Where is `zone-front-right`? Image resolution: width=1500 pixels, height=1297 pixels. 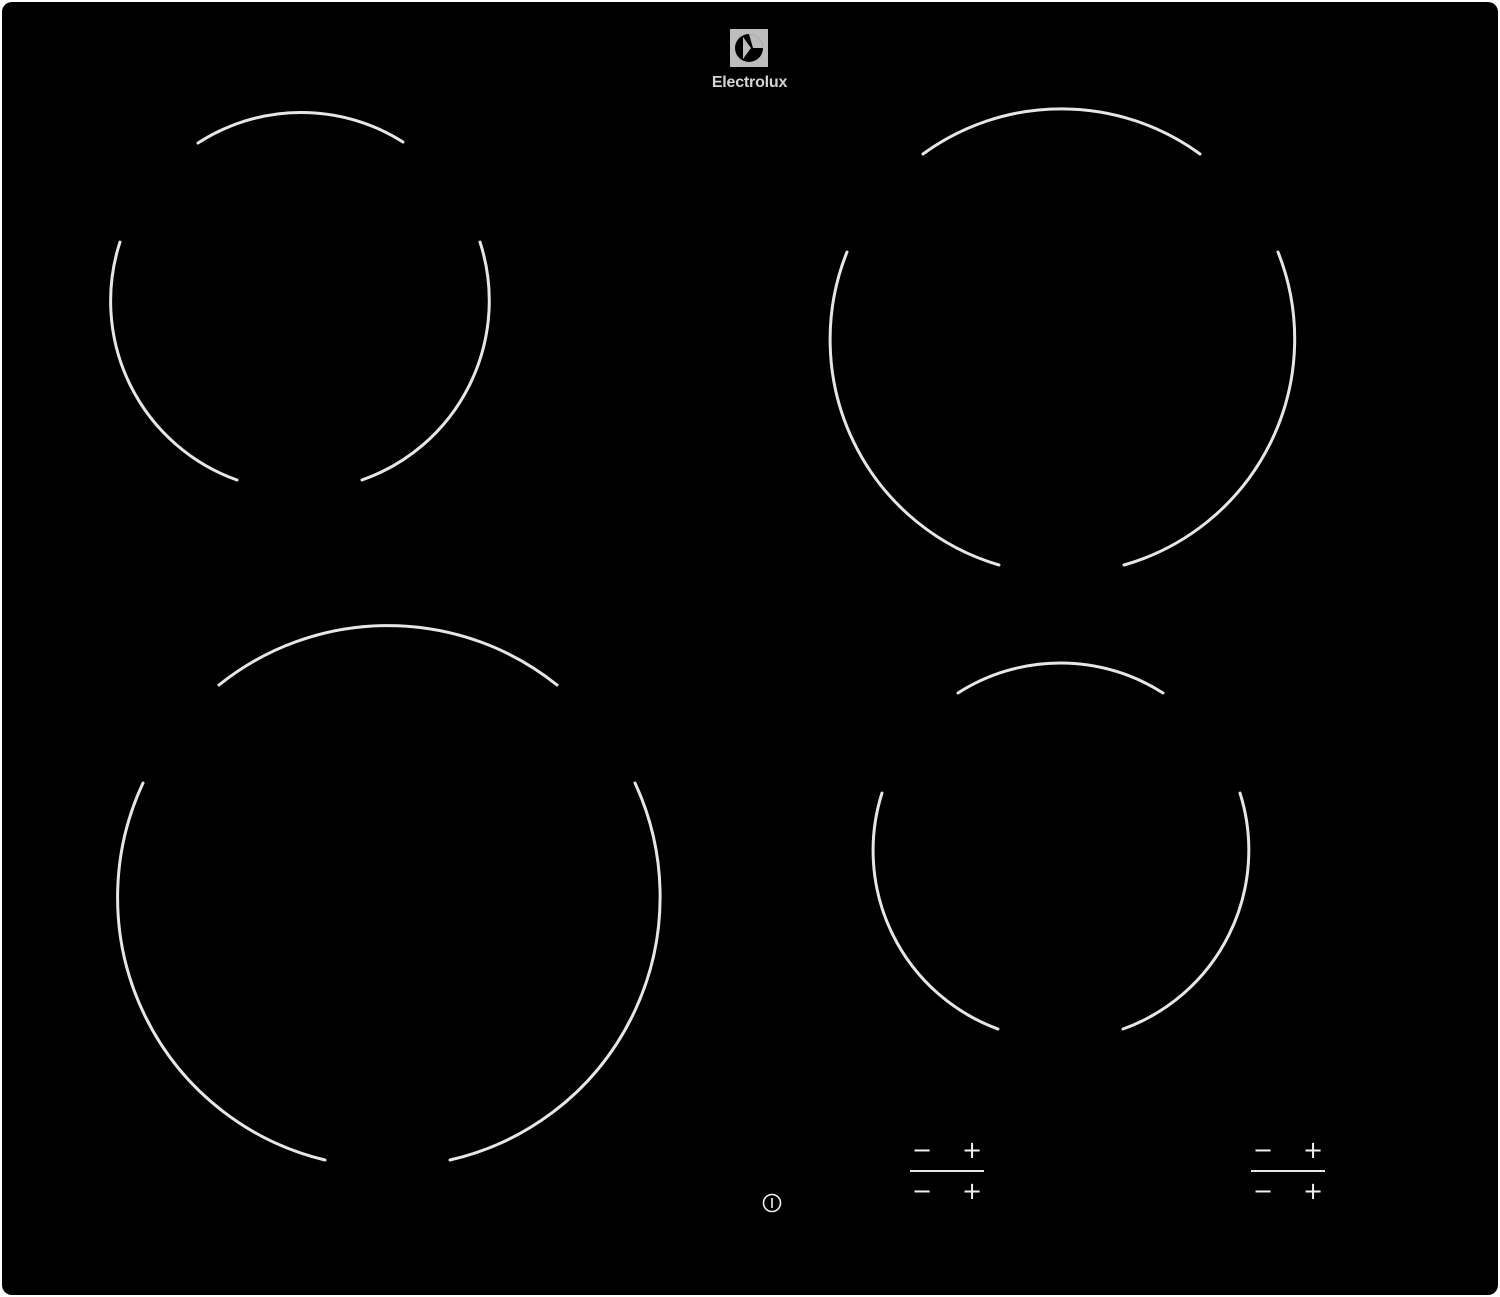 zone-front-right is located at coordinates (1061, 846).